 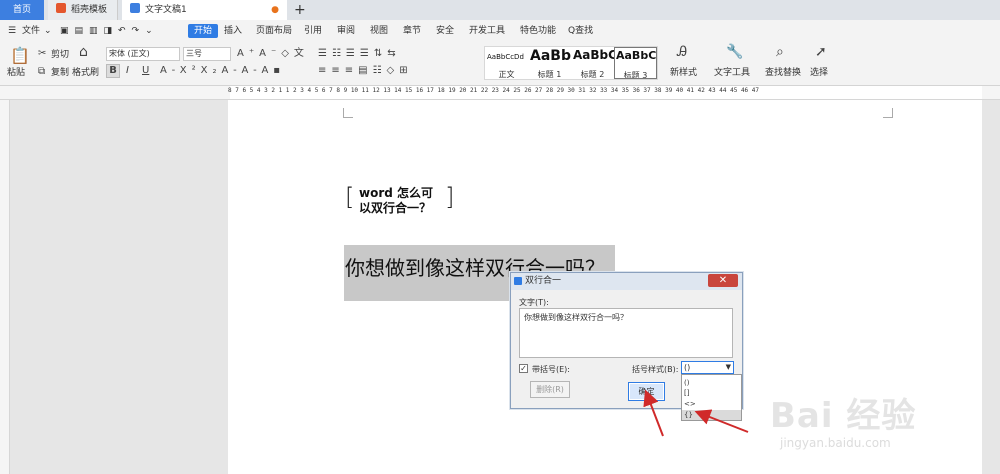 What do you see at coordinates (506, 74) in the screenshot?
I see `style-label: 正文` at bounding box center [506, 74].